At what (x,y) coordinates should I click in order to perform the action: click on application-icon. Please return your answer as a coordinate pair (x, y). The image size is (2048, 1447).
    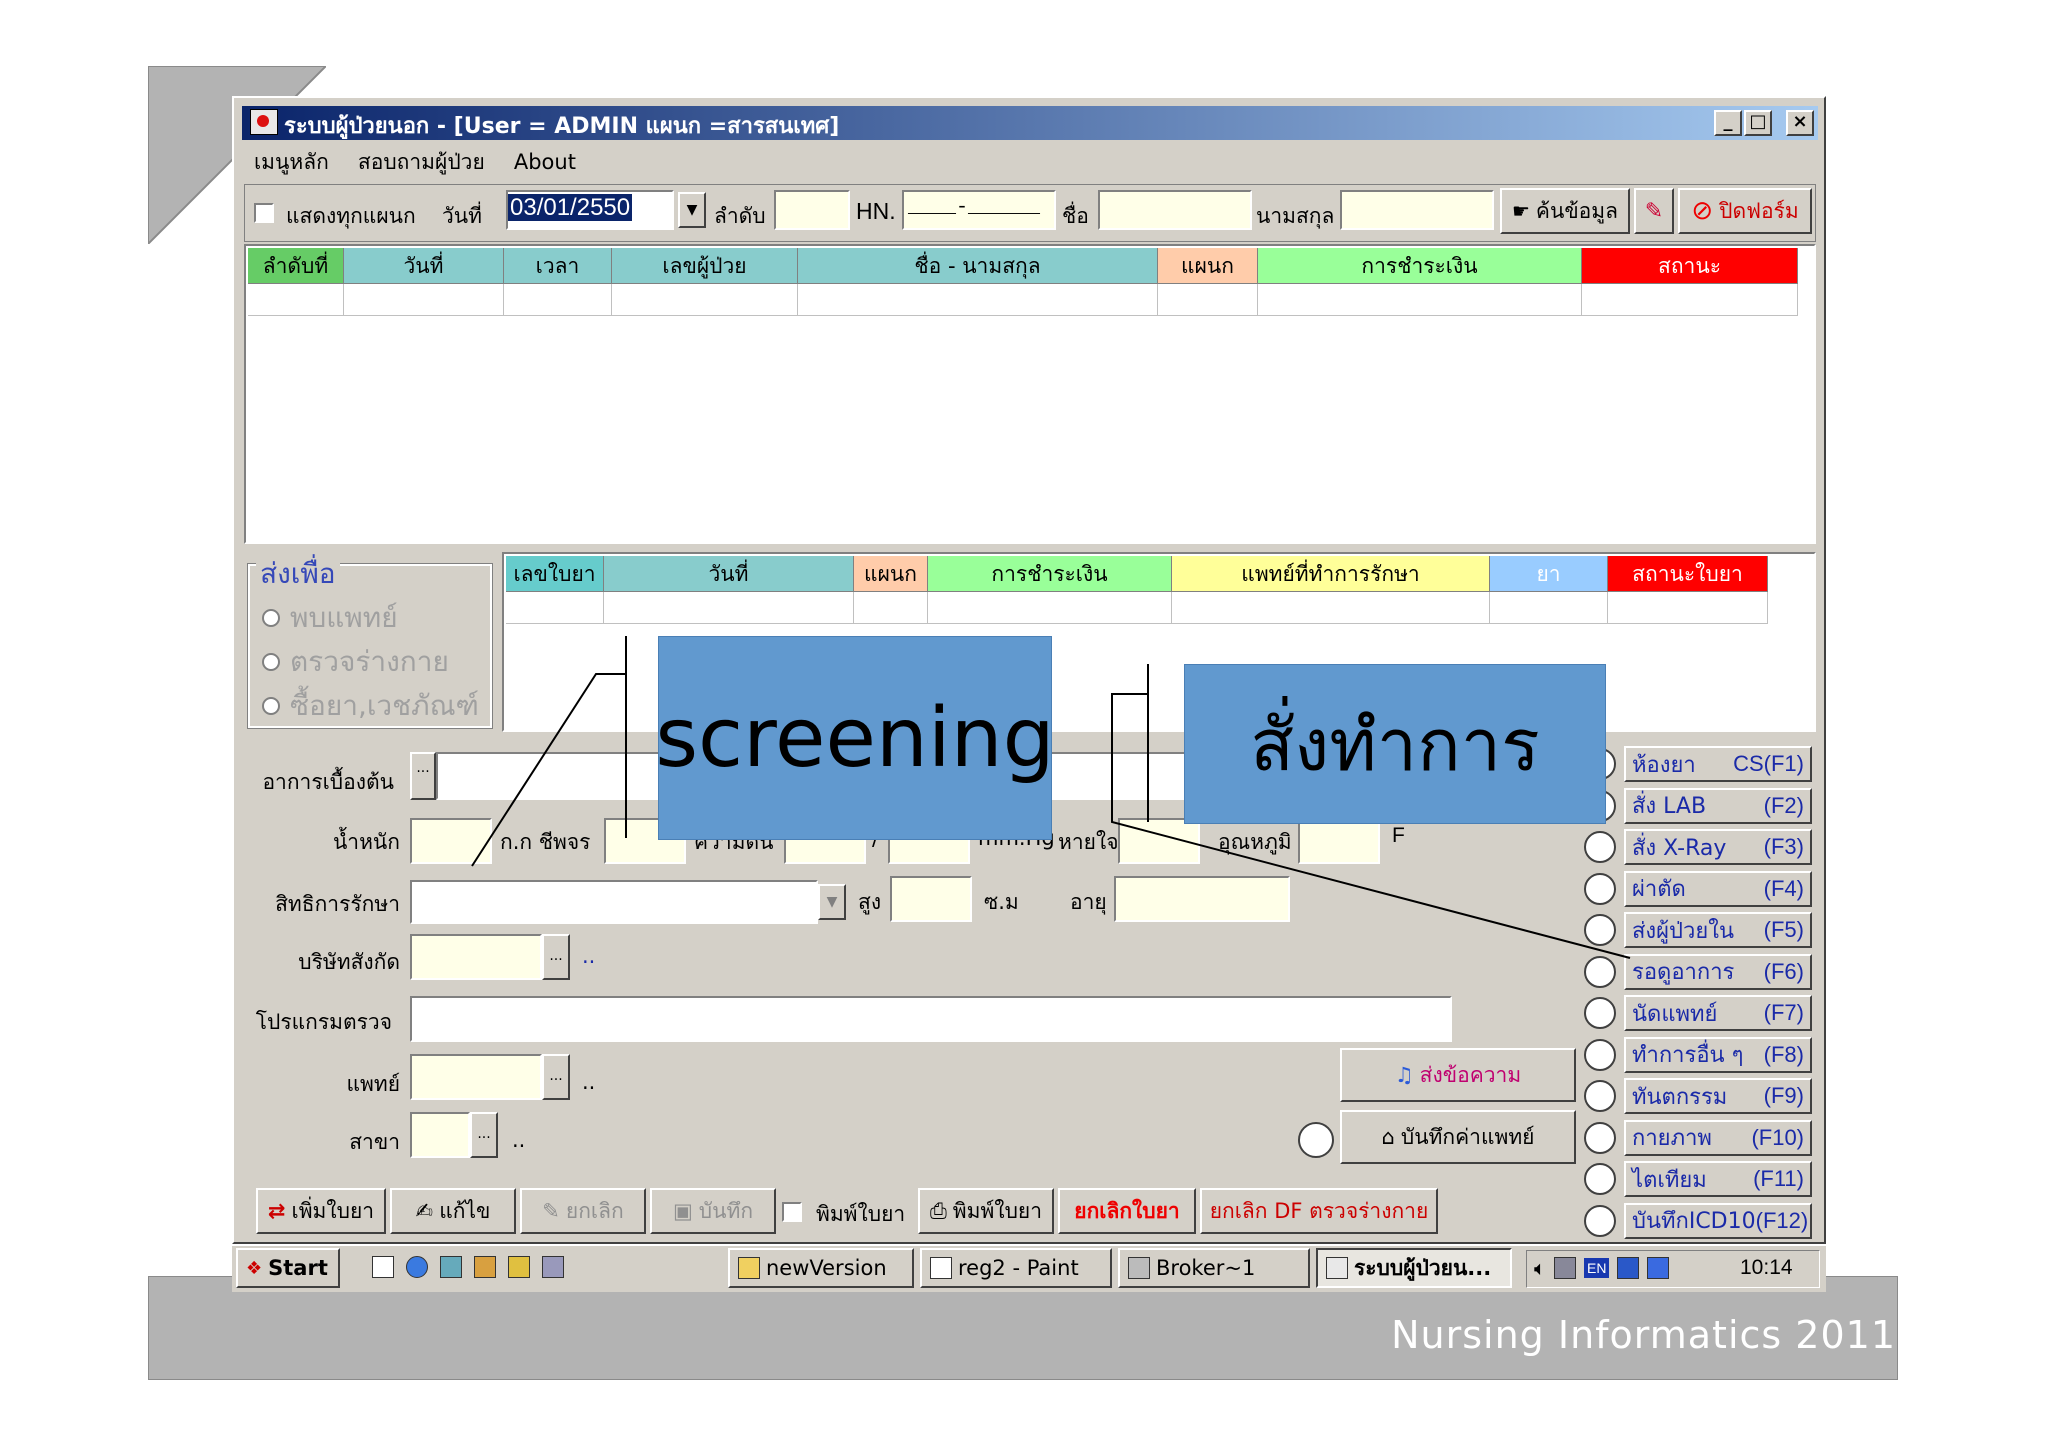
    Looking at the image, I should click on (1139, 1268).